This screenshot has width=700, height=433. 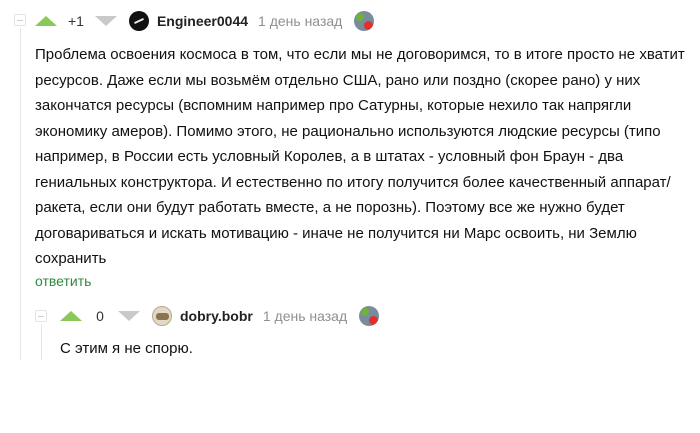 What do you see at coordinates (216, 316) in the screenshot?
I see `username: dobry.bobr` at bounding box center [216, 316].